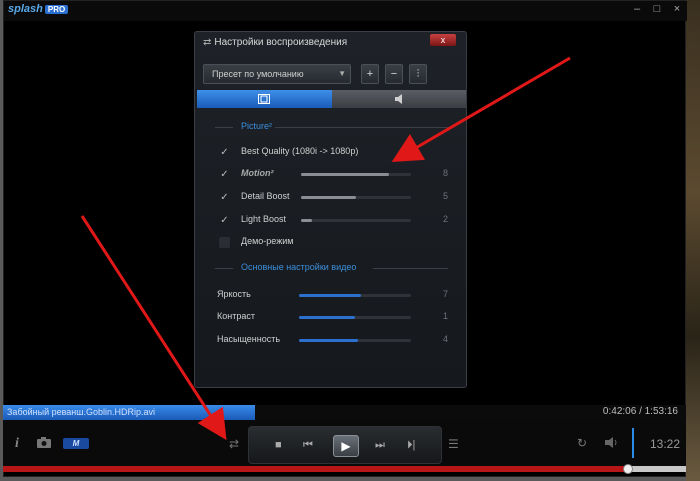  I want to click on dialog-title-text: Настройки воспроизведения, so click(281, 42).